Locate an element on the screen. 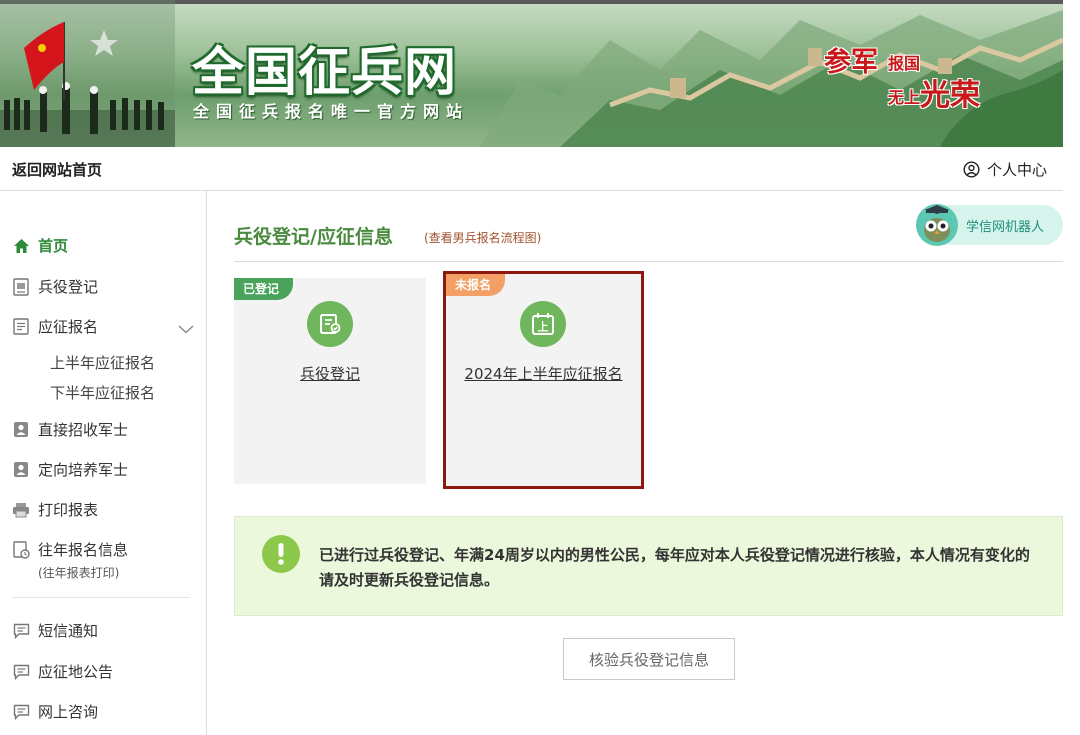  card-label: 2024年上半年应征报名 is located at coordinates (543, 374).